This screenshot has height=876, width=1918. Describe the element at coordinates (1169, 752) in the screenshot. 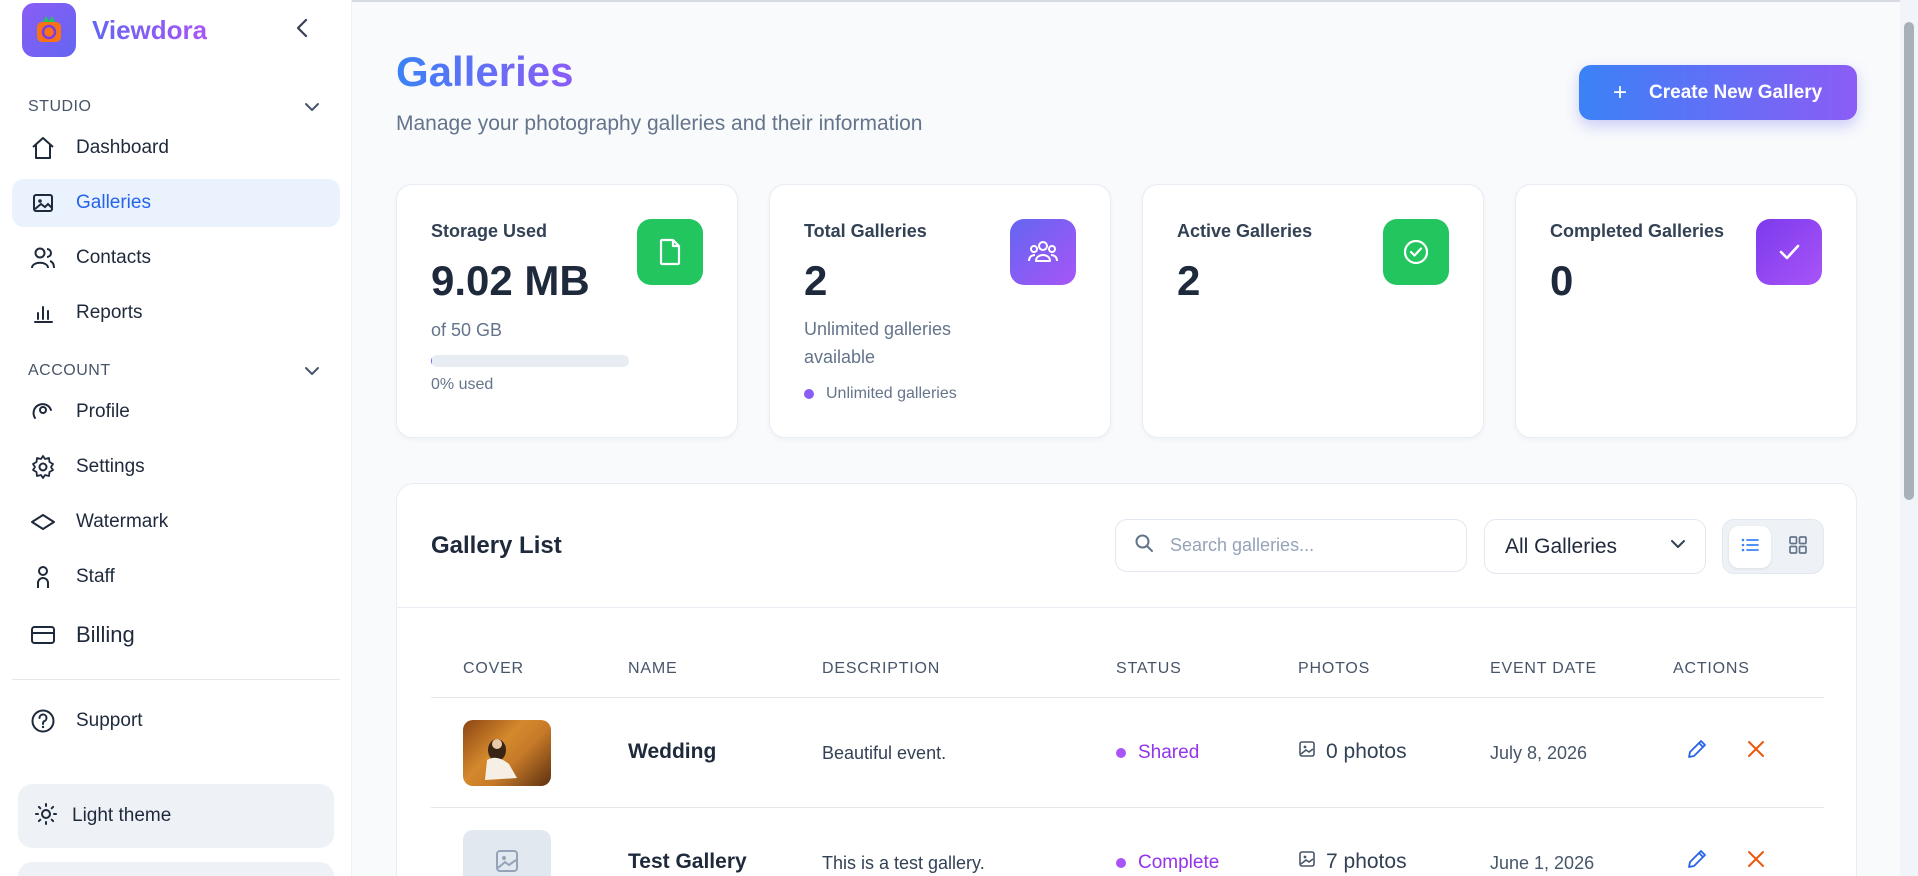

I see `status-label: Shared` at that location.